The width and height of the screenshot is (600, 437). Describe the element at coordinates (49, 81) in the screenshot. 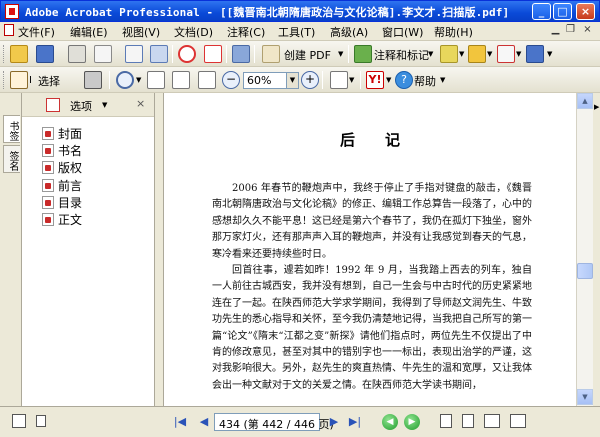

I see `select-tool-button: 选择` at that location.